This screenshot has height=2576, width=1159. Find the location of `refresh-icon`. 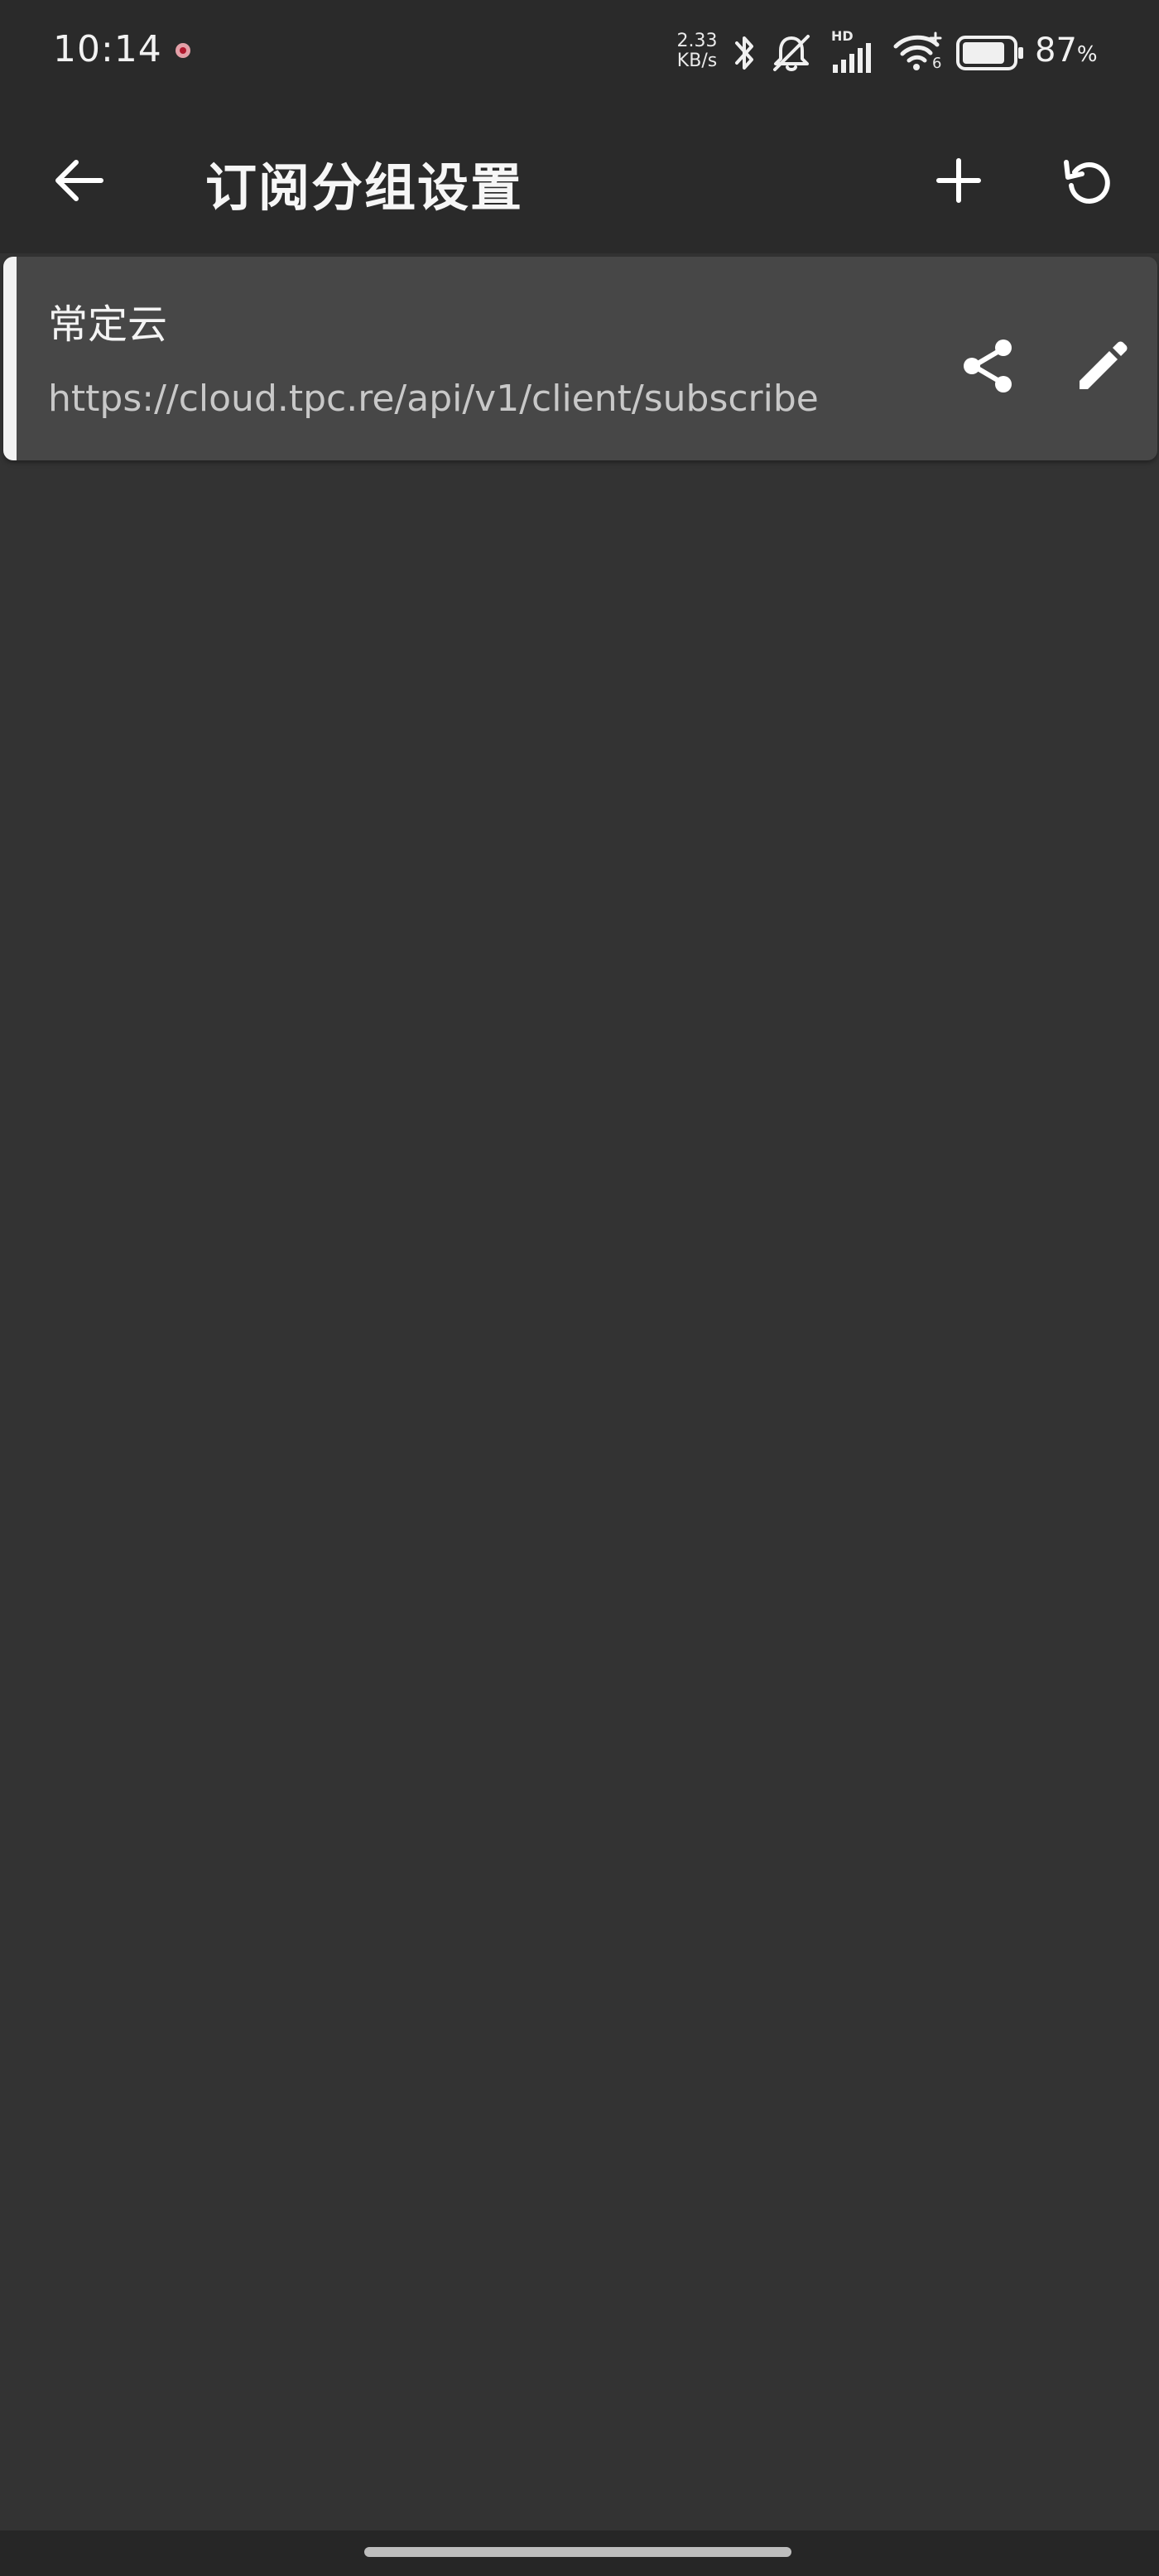

refresh-icon is located at coordinates (1087, 182).